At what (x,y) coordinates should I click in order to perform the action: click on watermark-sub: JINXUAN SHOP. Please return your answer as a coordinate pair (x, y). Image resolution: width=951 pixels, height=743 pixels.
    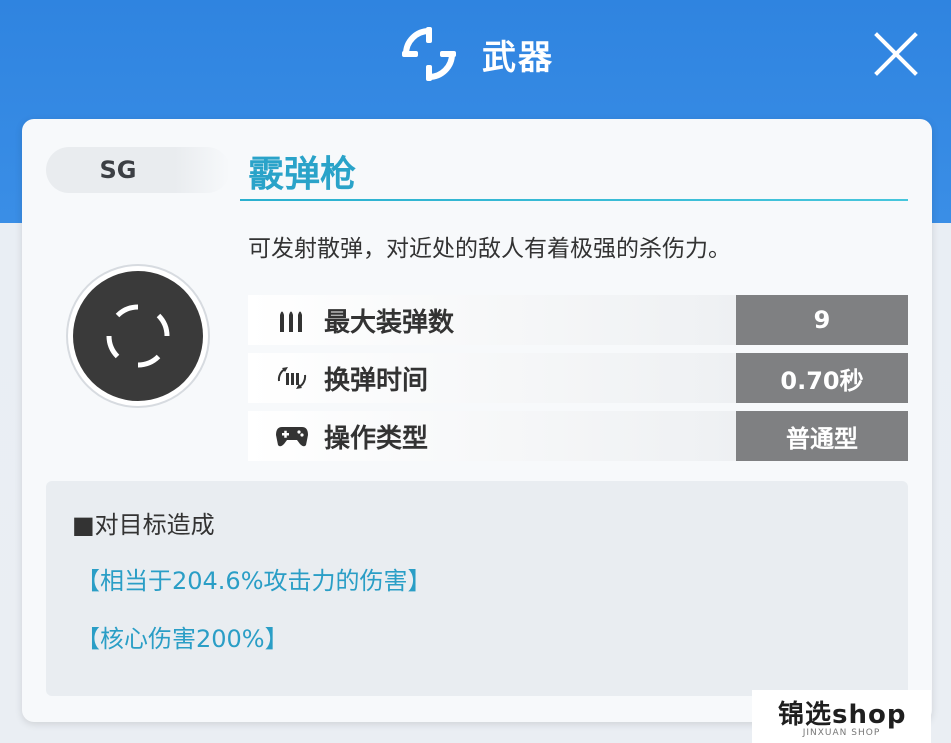
    Looking at the image, I should click on (841, 733).